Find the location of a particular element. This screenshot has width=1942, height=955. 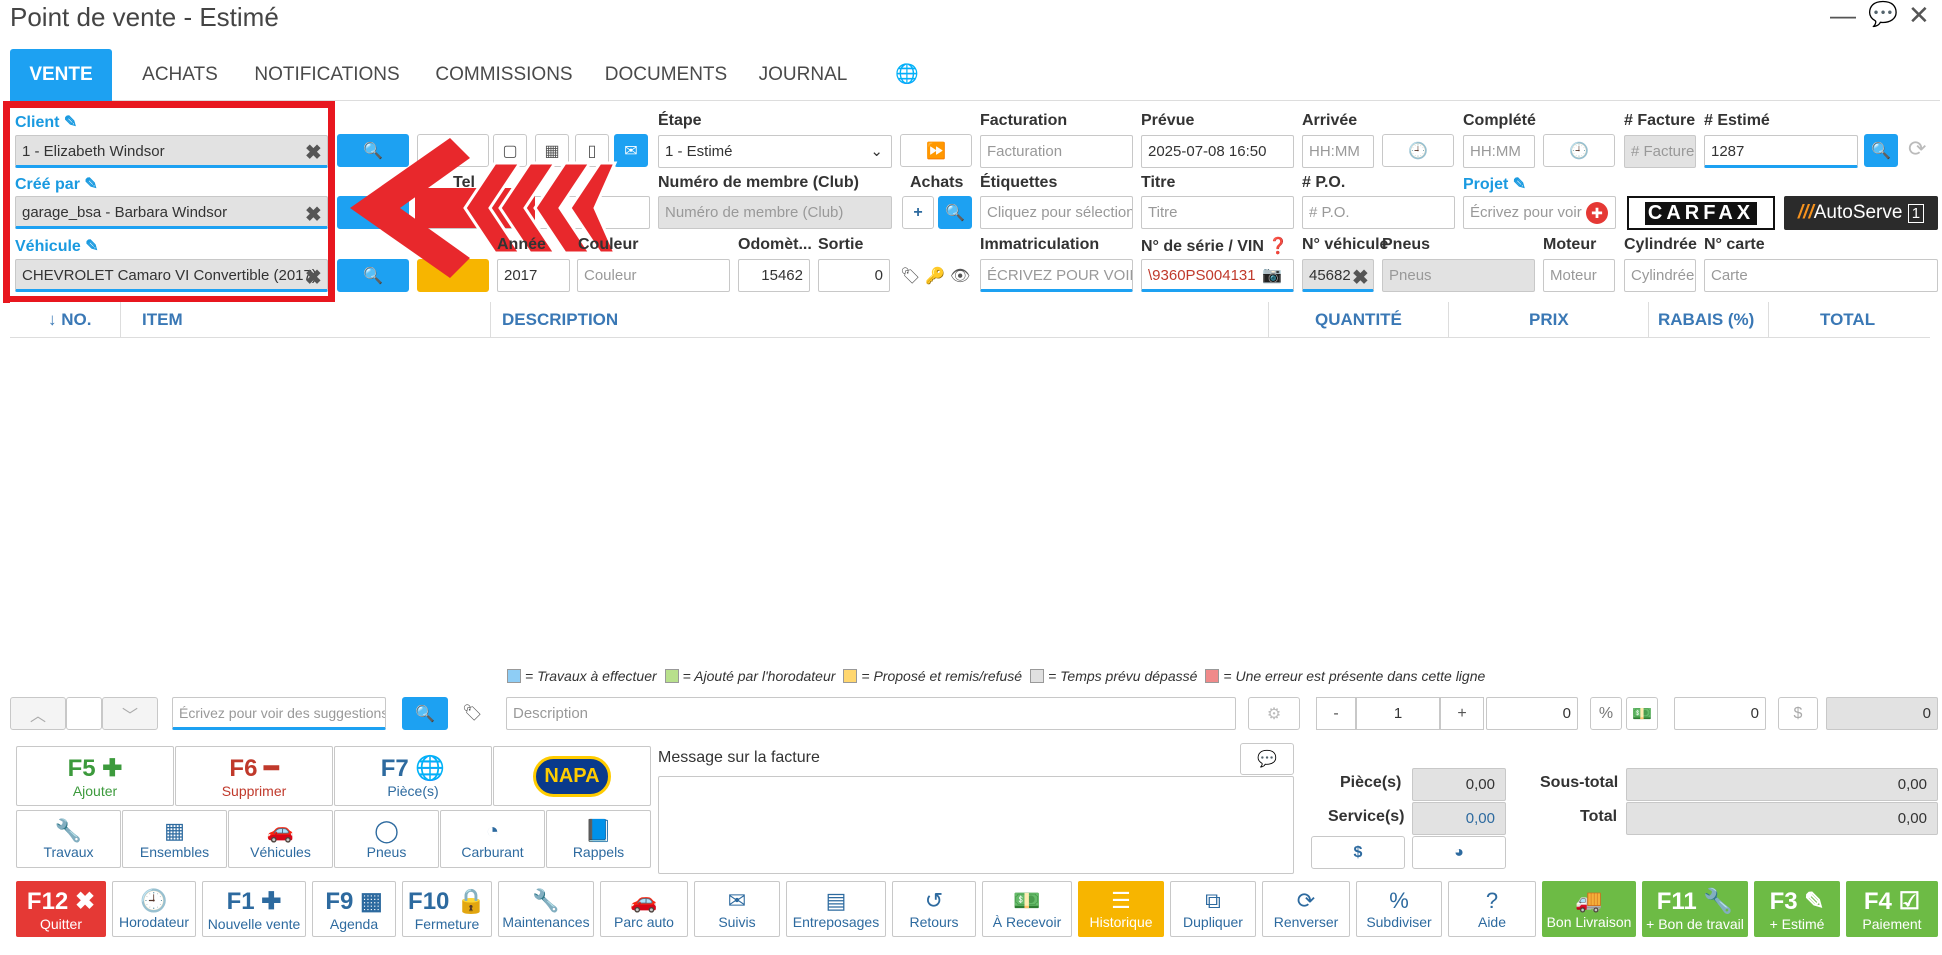

search-achat-button: 🔍 is located at coordinates (955, 212).